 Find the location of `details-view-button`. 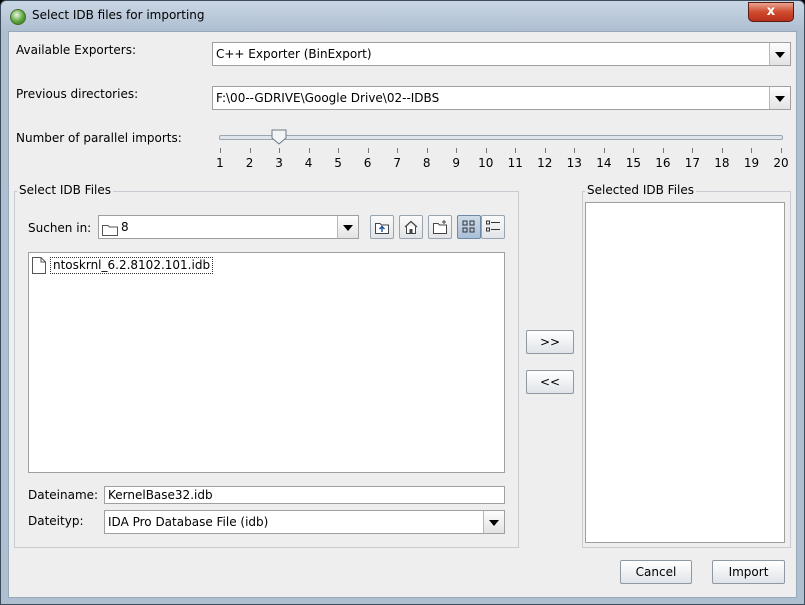

details-view-button is located at coordinates (493, 227).